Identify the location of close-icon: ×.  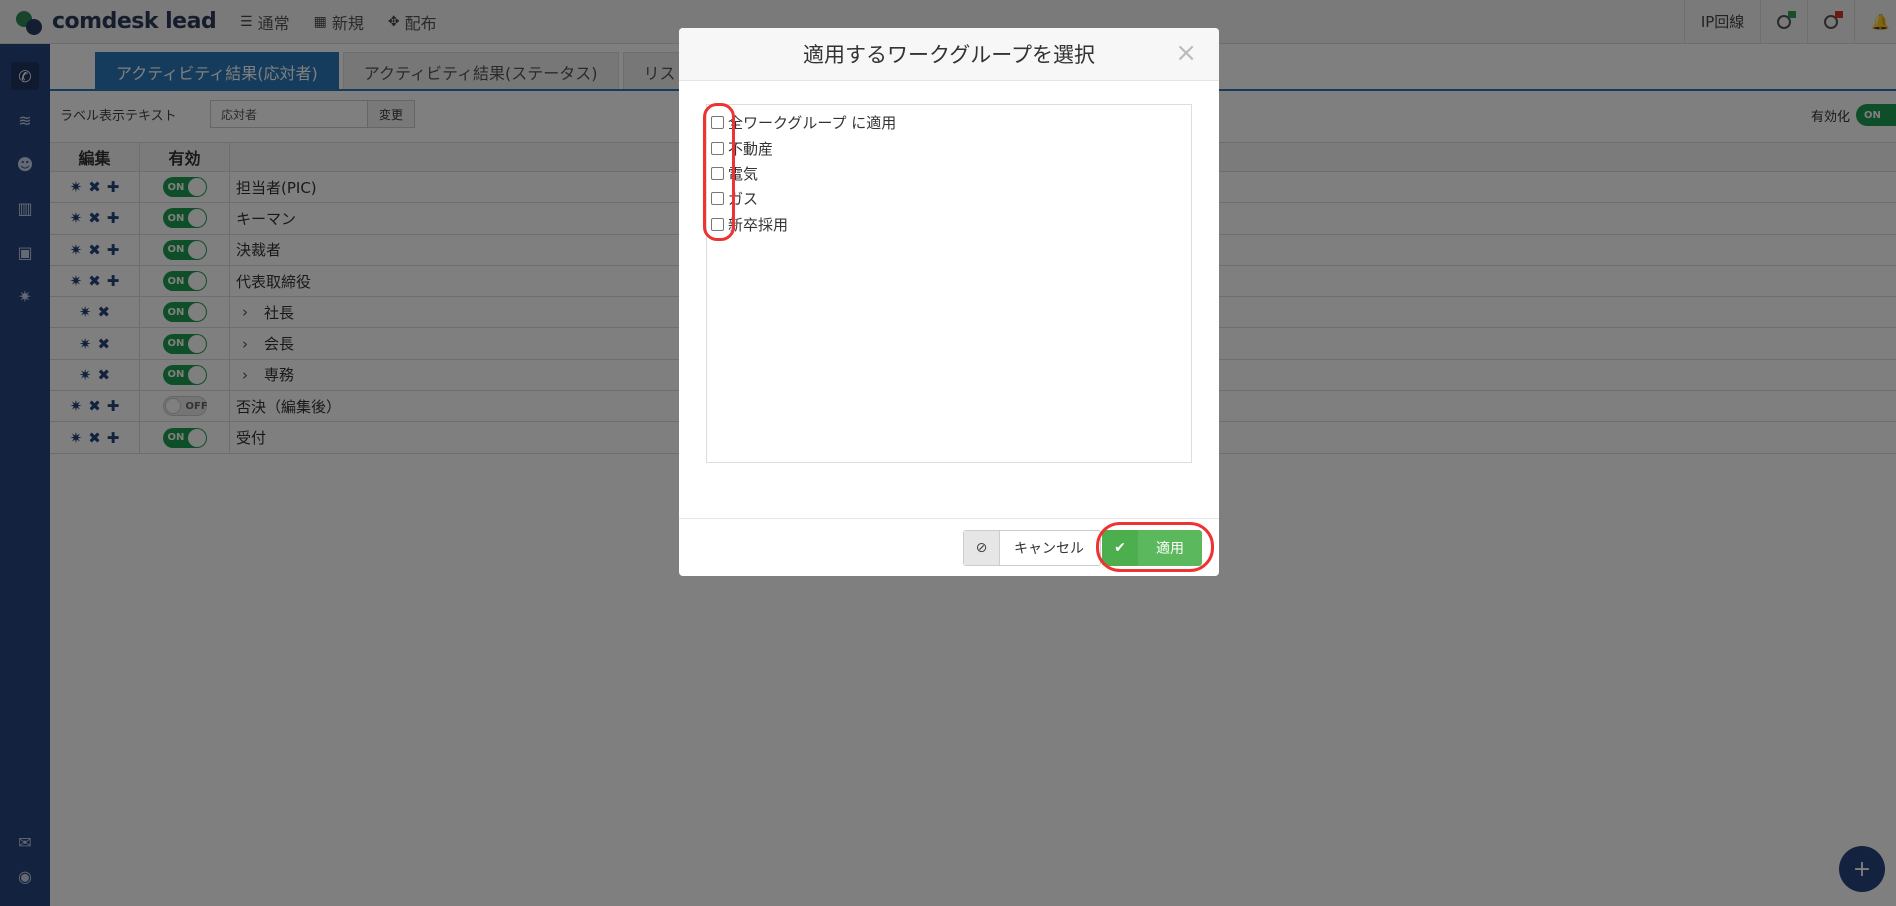
(1186, 53).